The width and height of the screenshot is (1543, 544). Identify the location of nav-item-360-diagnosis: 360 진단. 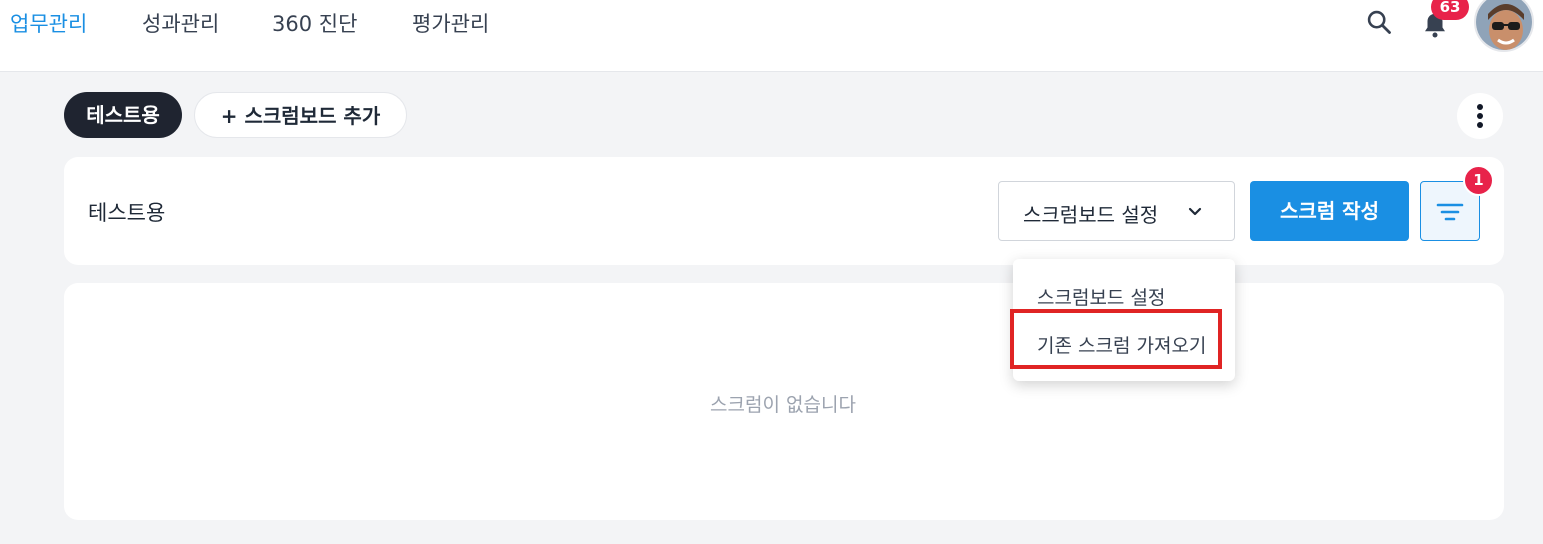
(314, 23).